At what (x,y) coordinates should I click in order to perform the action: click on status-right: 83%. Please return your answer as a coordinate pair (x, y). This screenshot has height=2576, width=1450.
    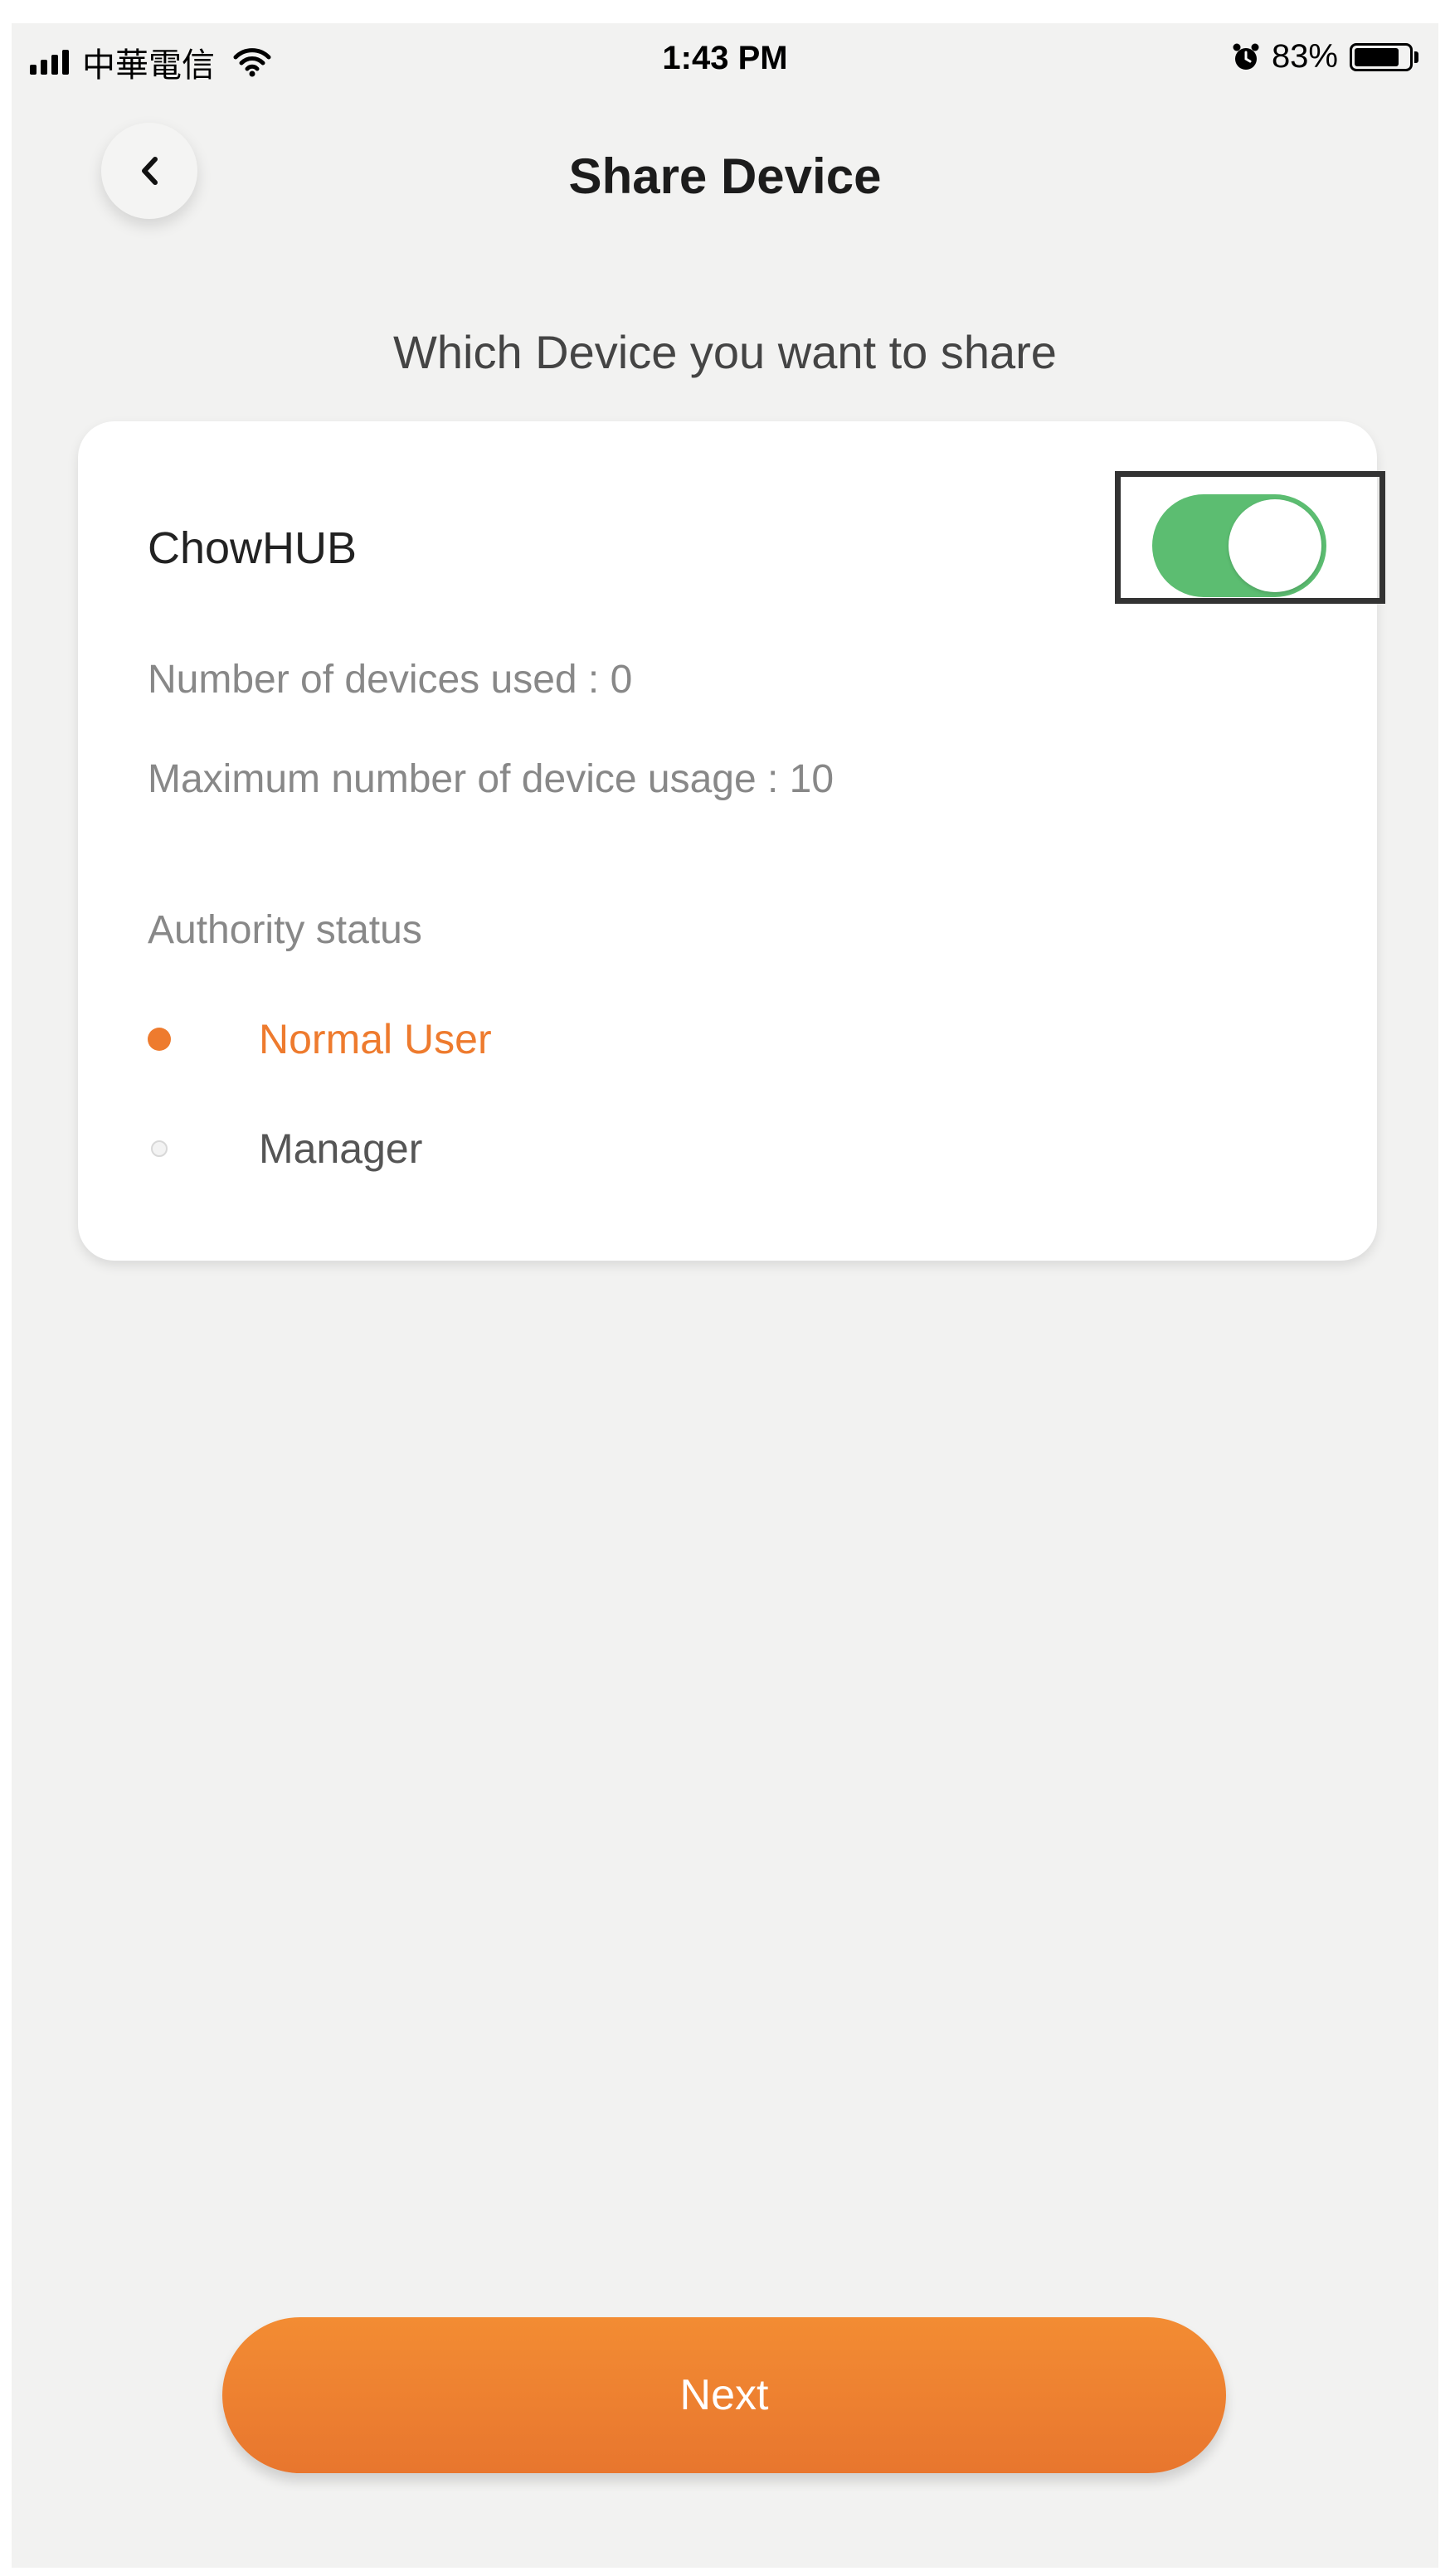
    Looking at the image, I should click on (1325, 57).